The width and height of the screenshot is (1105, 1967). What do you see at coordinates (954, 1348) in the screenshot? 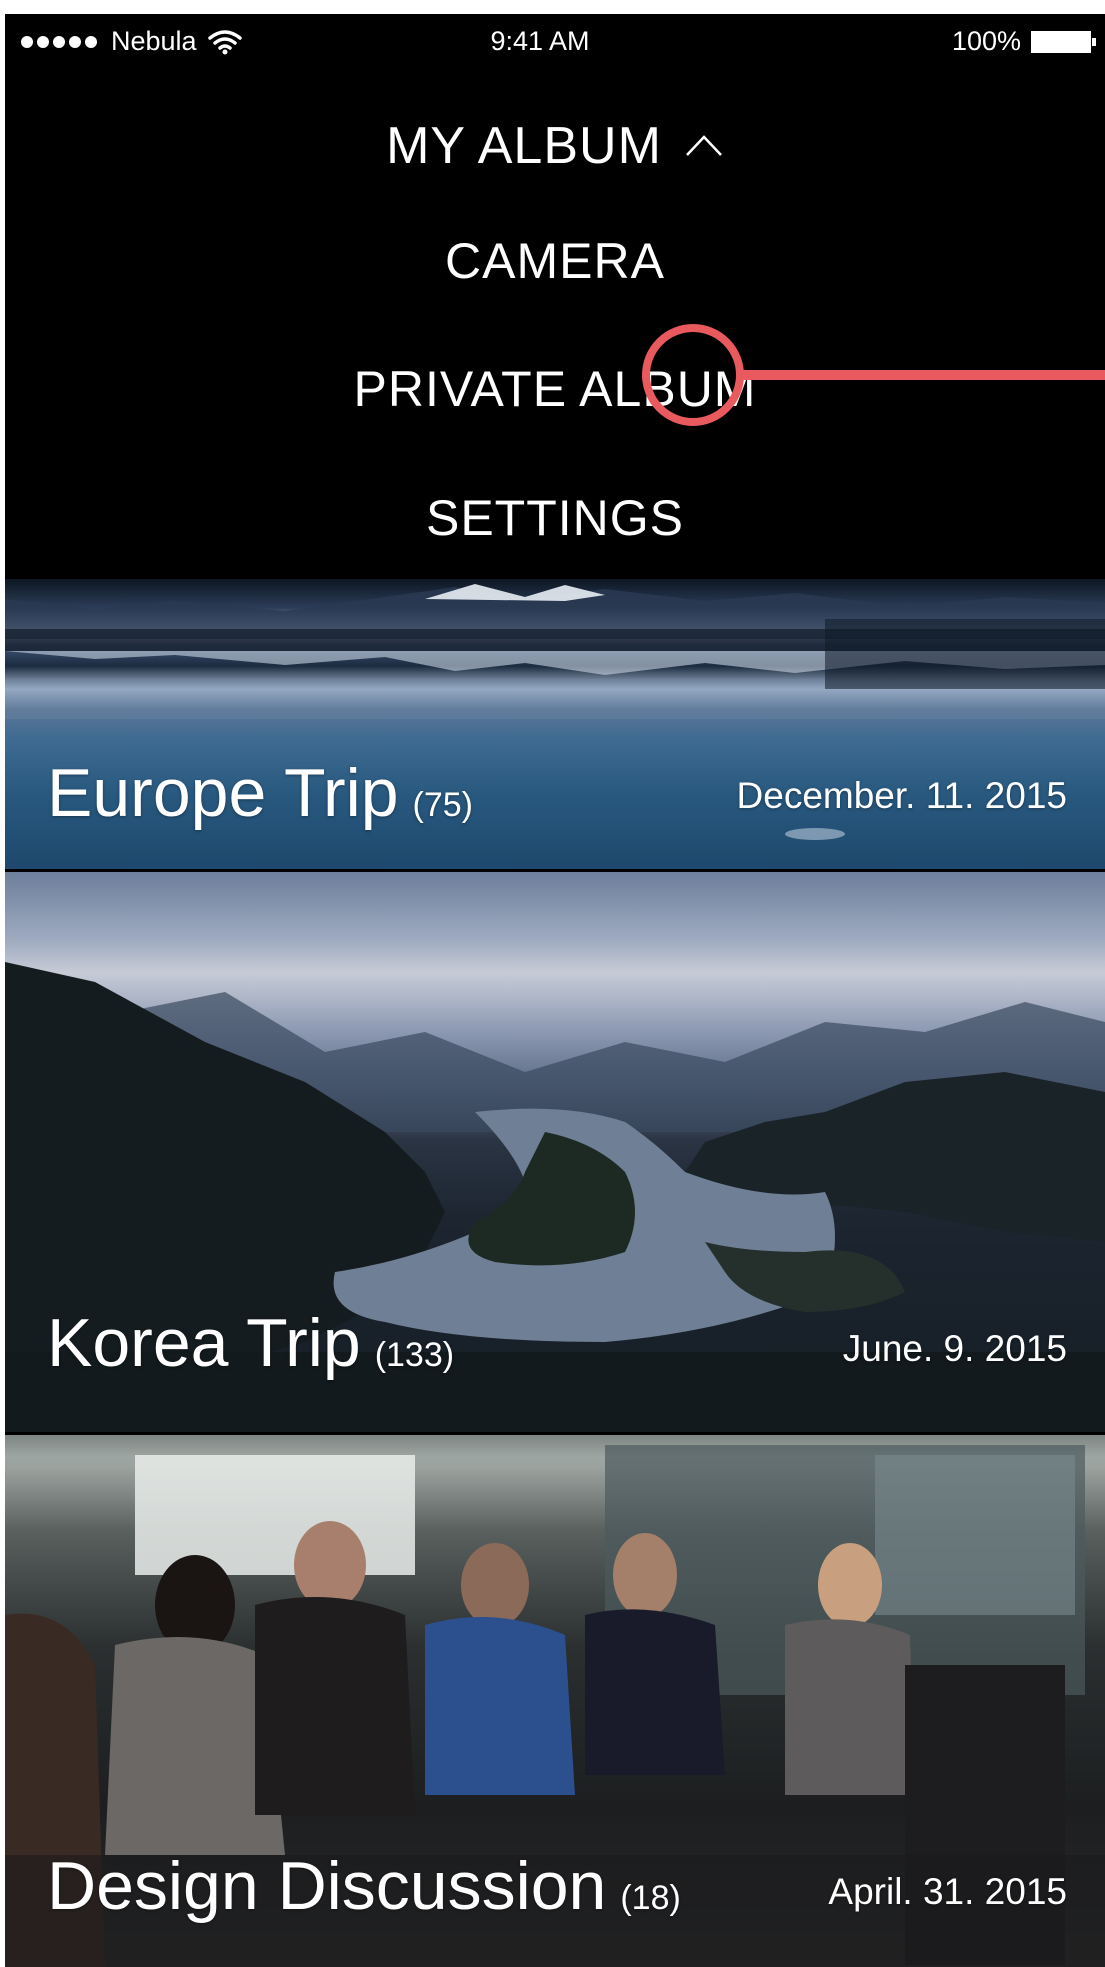
I see `album-date: June. 9. 2015` at bounding box center [954, 1348].